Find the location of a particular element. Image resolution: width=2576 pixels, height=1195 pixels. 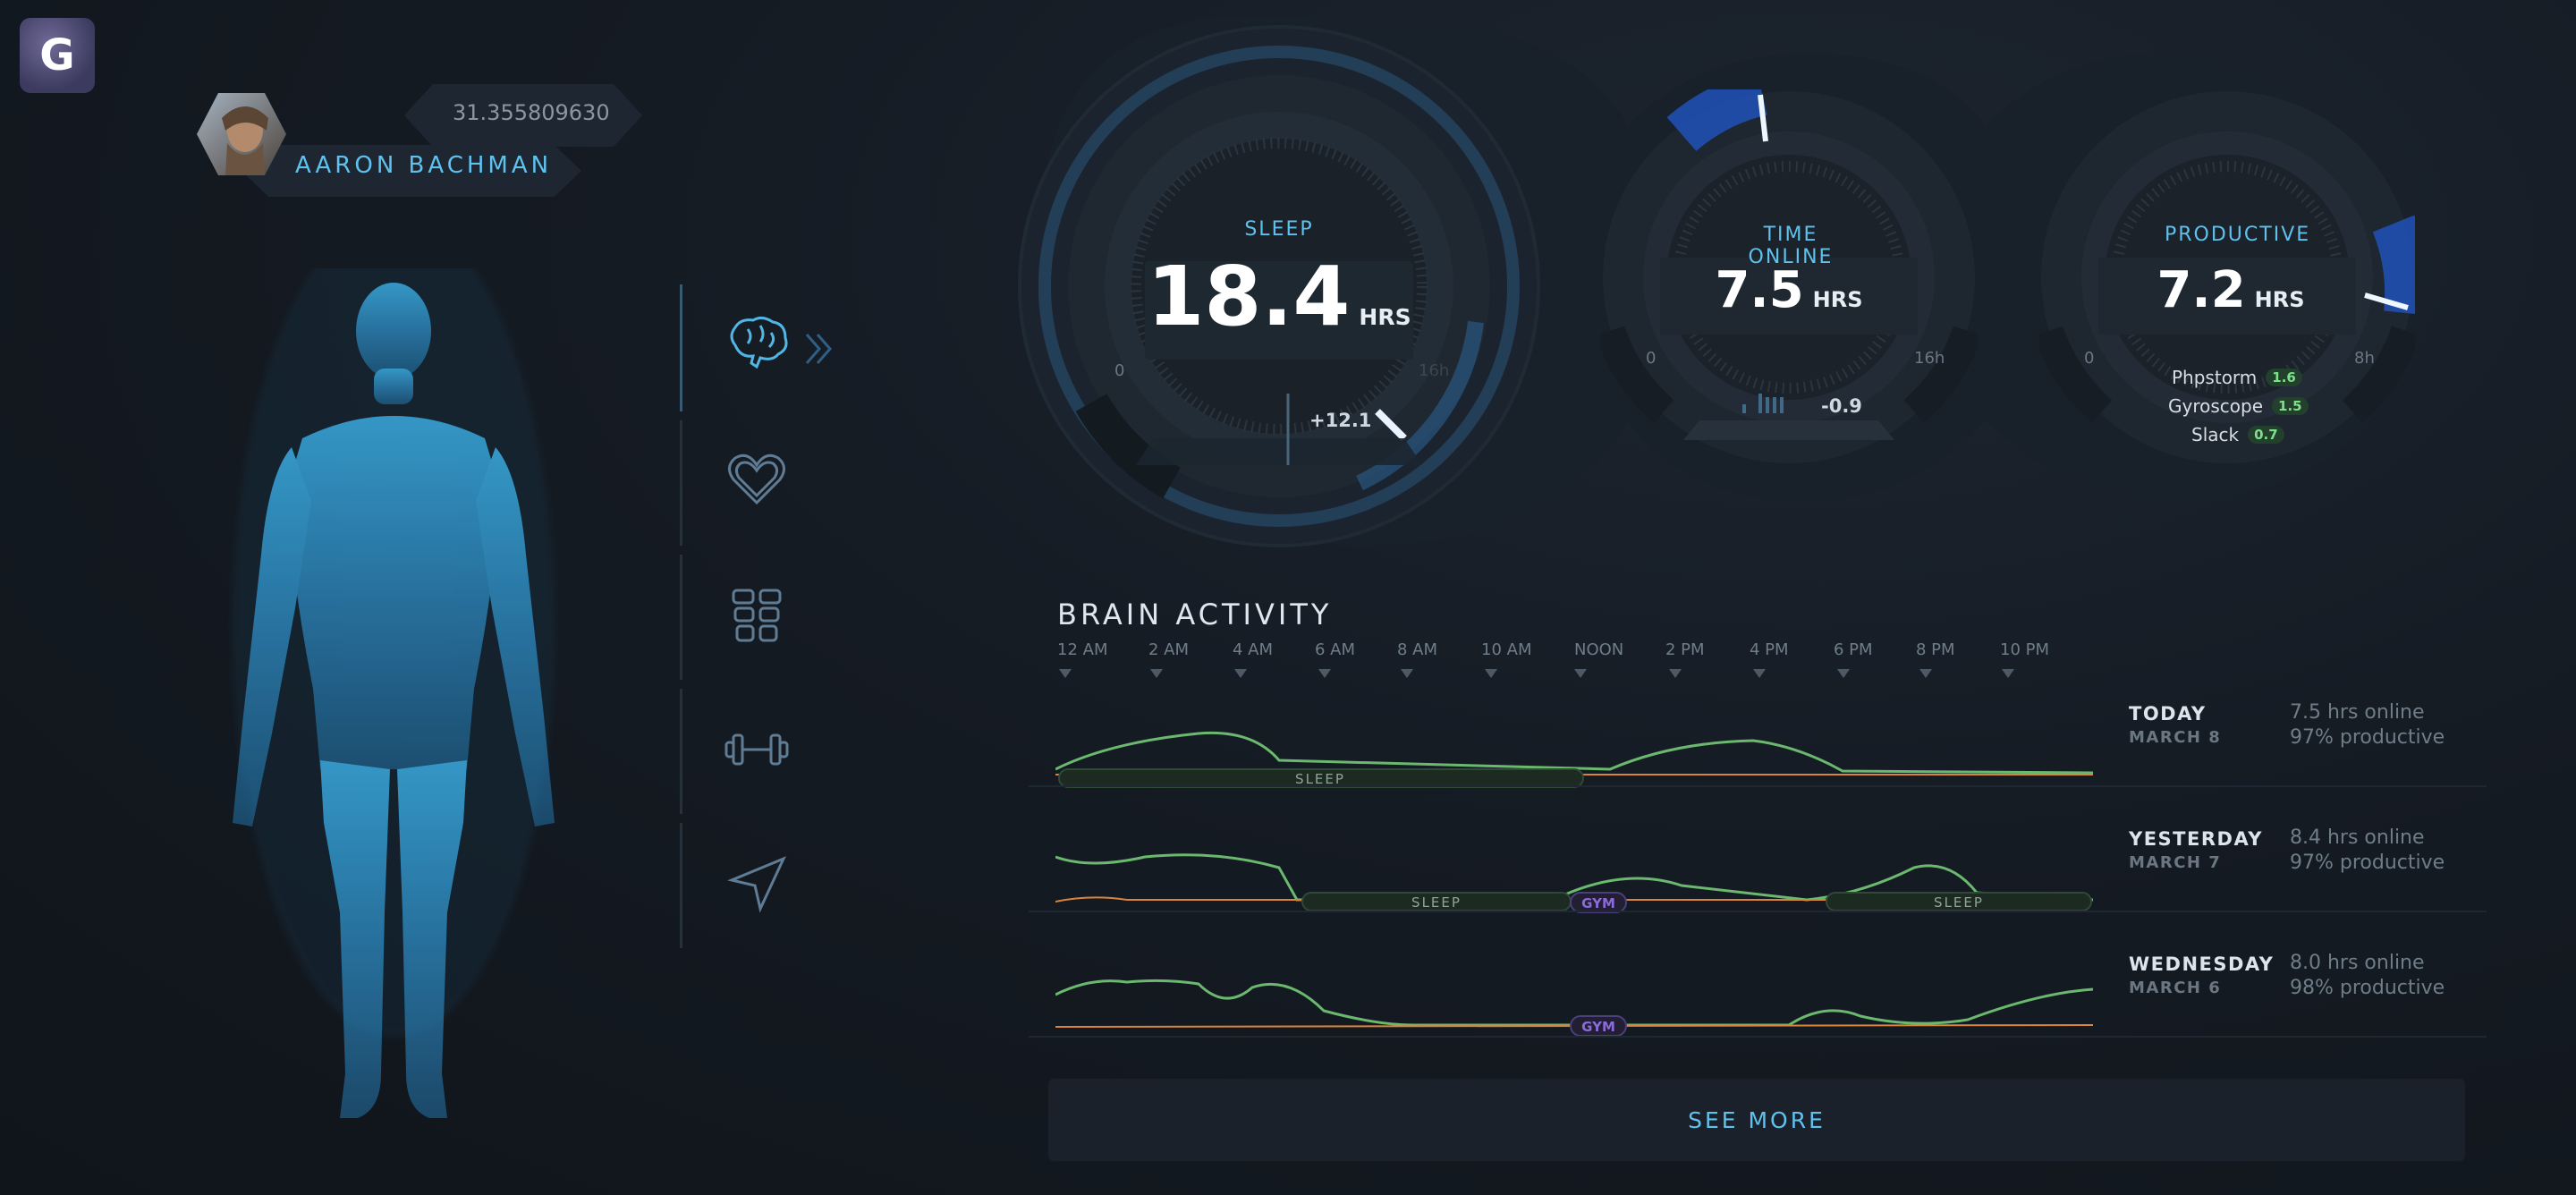

app-name: Slack is located at coordinates (2215, 434).